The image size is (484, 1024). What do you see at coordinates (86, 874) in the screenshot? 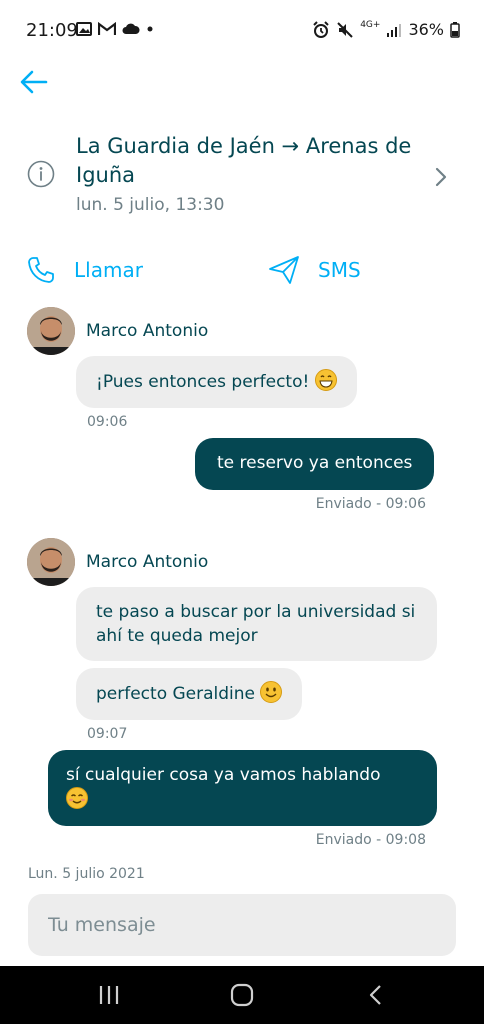
I see `day-label: Lun. 5 julio 2021` at bounding box center [86, 874].